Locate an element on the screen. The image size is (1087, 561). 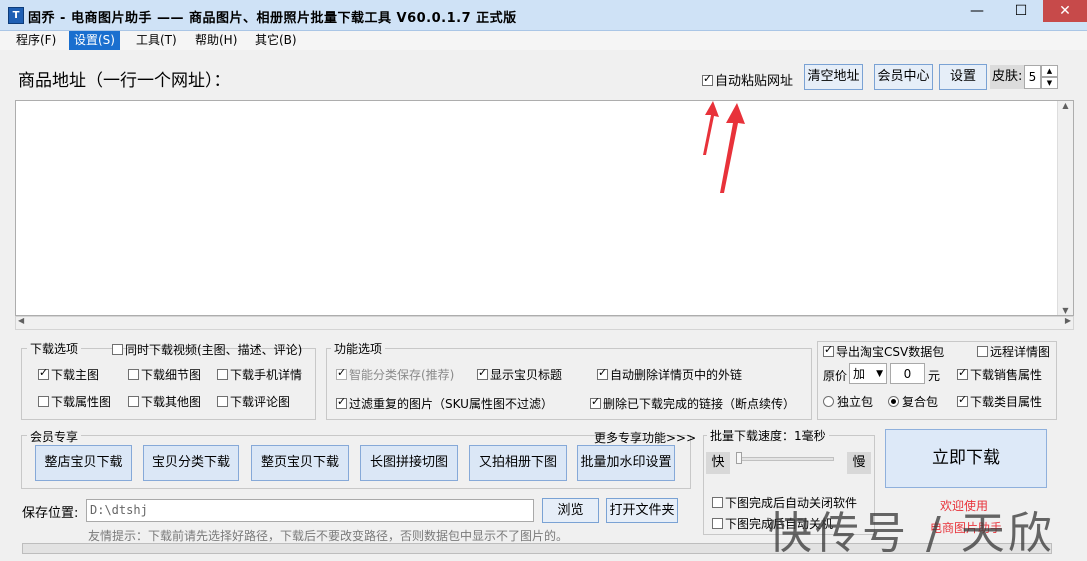
minimize-button: — is located at coordinates (977, 11).